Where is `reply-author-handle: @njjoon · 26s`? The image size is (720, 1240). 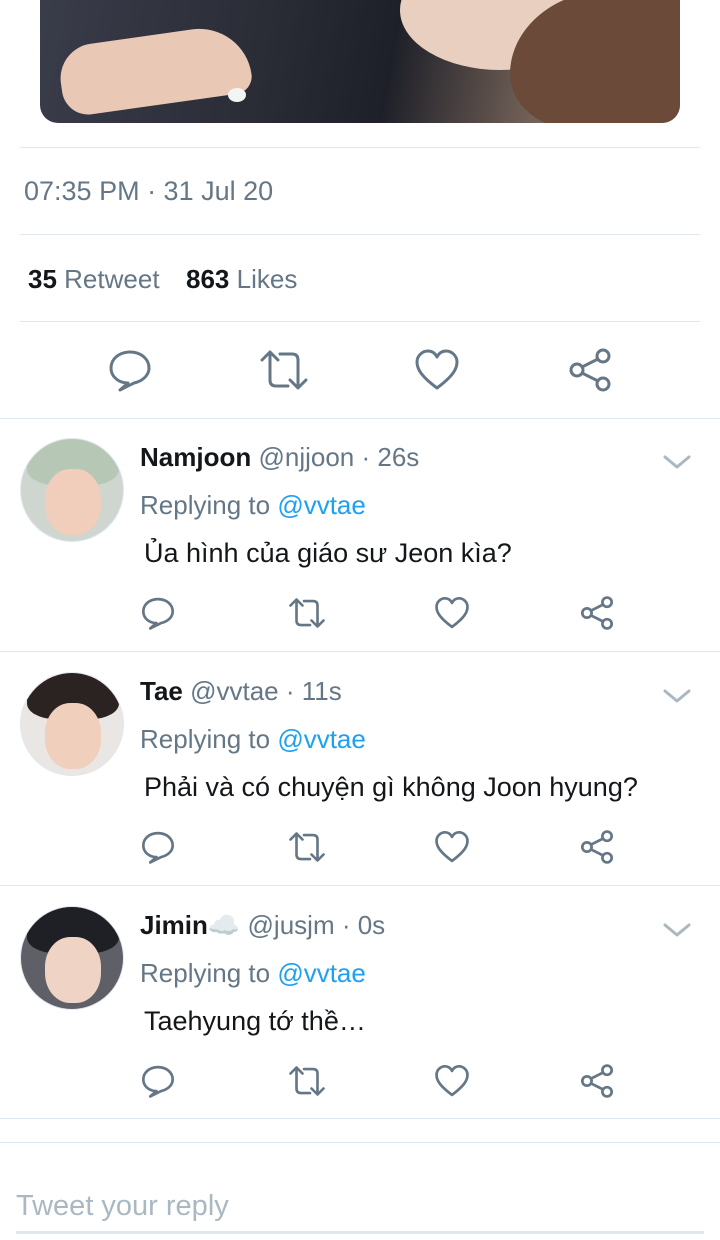
reply-author-handle: @njjoon · 26s is located at coordinates (339, 457).